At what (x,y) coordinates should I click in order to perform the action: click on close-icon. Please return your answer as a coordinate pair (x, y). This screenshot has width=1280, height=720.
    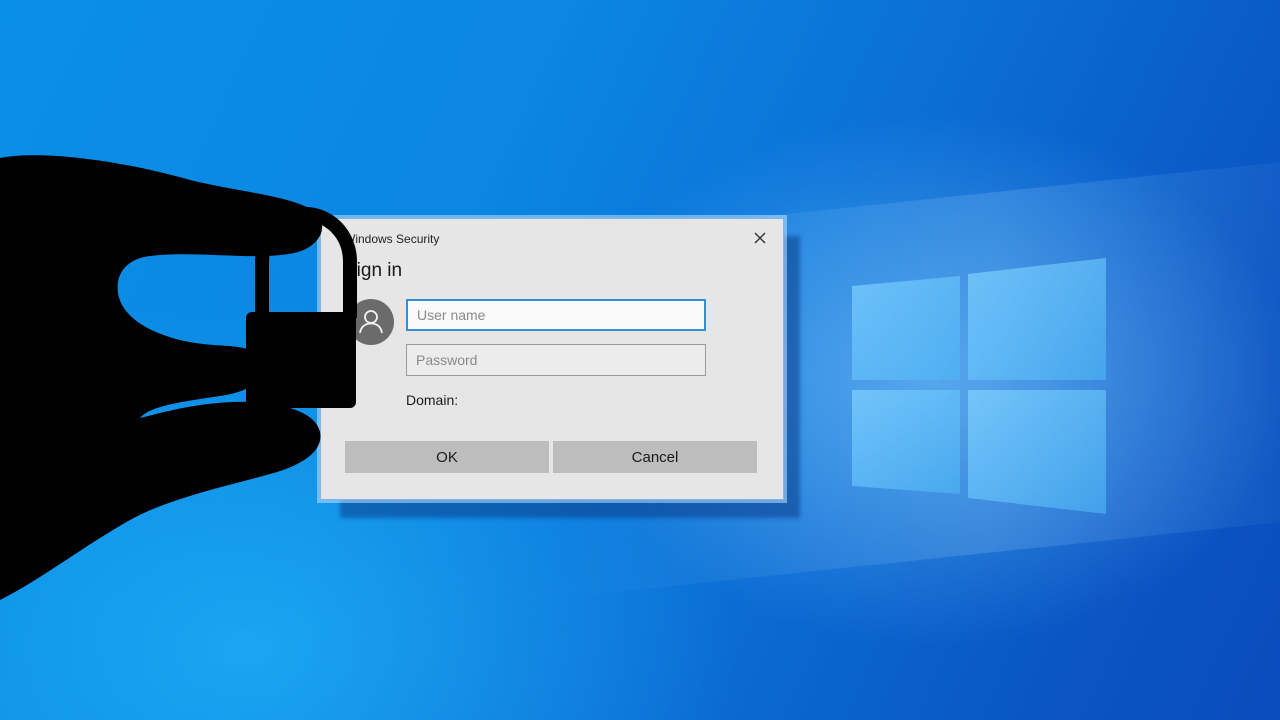
    Looking at the image, I should click on (760, 238).